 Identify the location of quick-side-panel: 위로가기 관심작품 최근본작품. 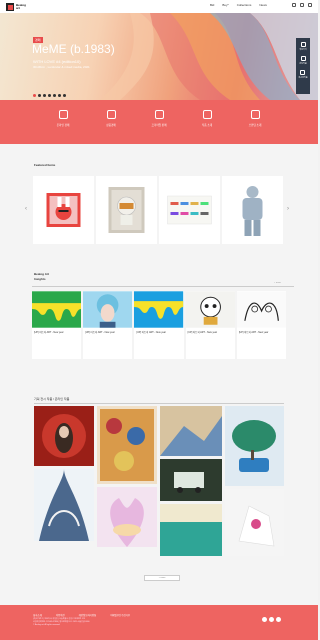
(303, 66).